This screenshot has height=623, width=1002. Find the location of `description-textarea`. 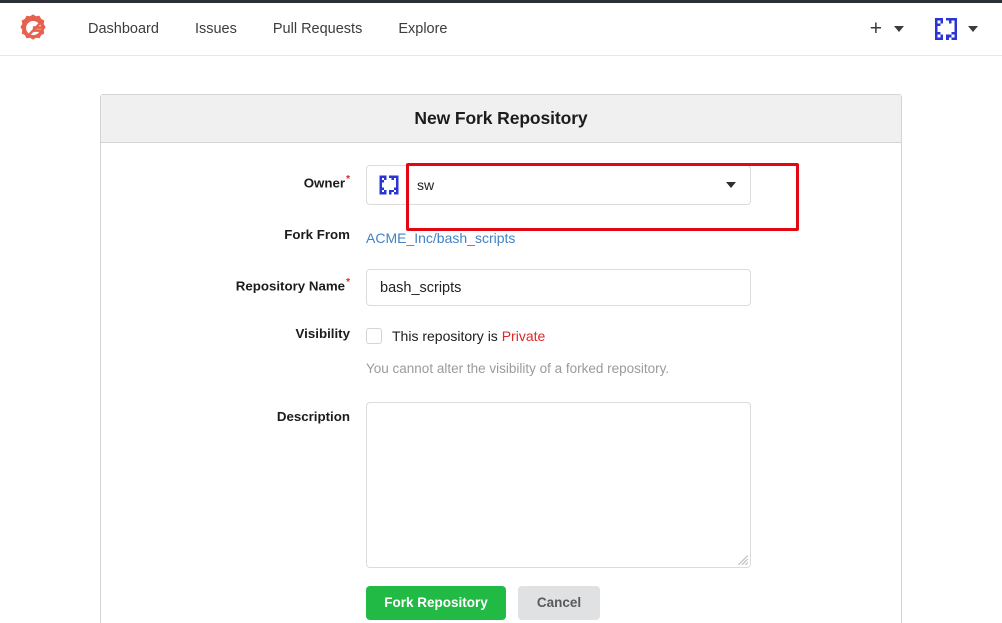

description-textarea is located at coordinates (558, 484).